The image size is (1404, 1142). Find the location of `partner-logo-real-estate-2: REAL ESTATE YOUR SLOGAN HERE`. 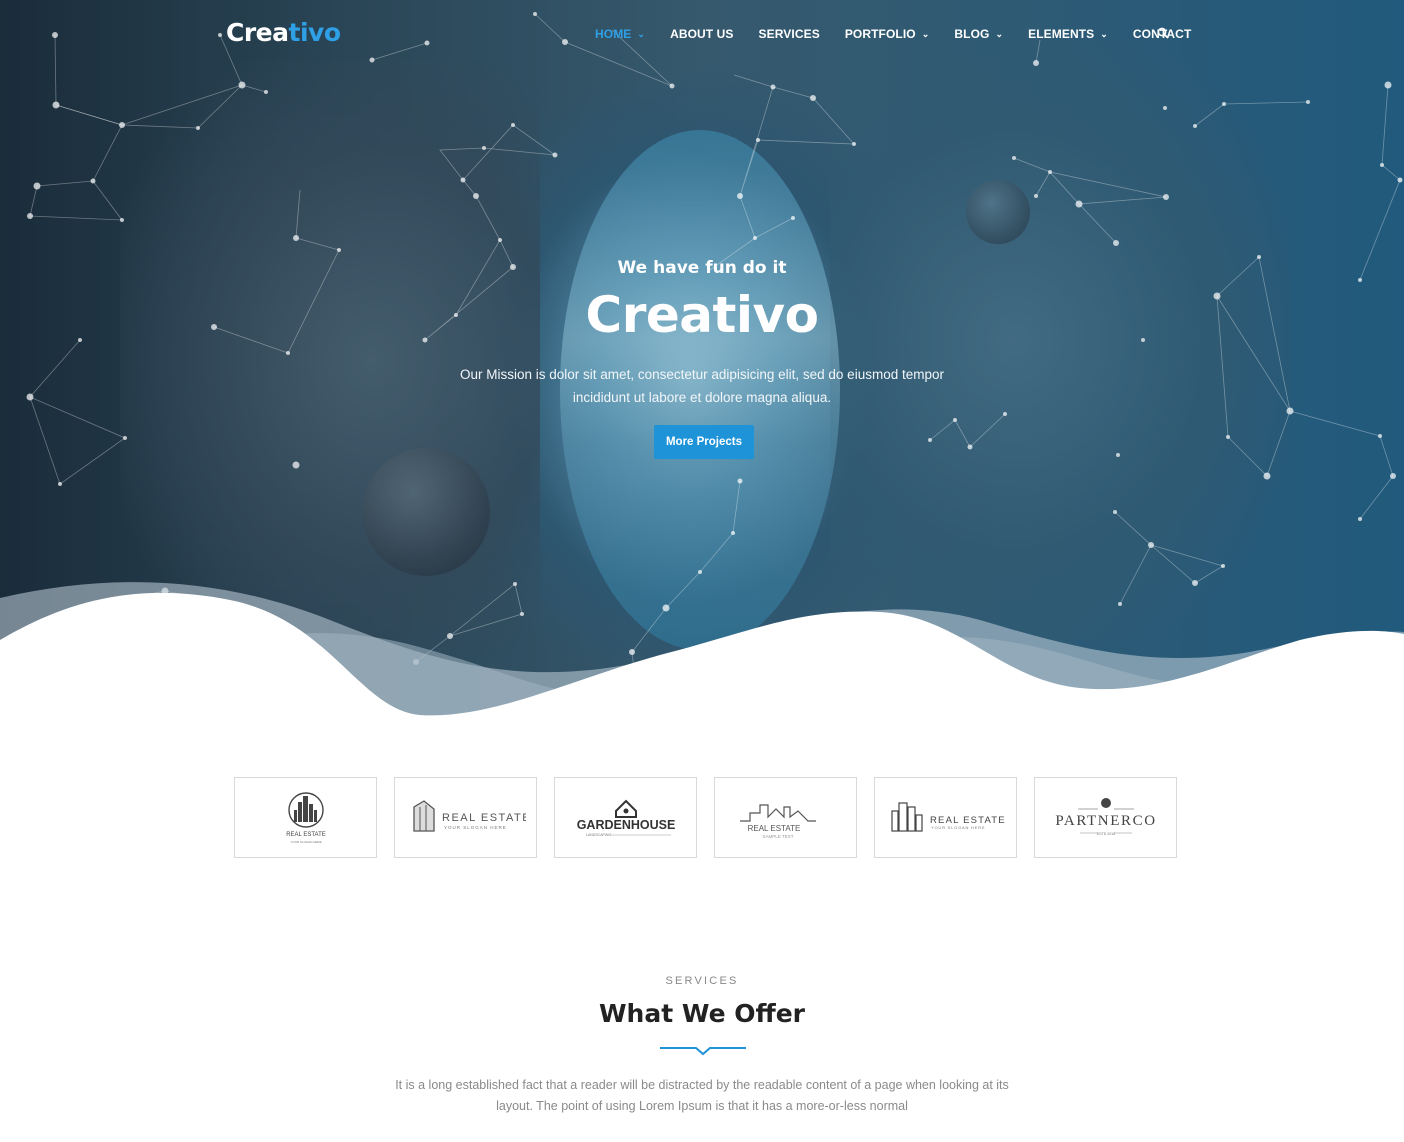

partner-logo-real-estate-2: REAL ESTATE YOUR SLOGAN HERE is located at coordinates (465, 817).